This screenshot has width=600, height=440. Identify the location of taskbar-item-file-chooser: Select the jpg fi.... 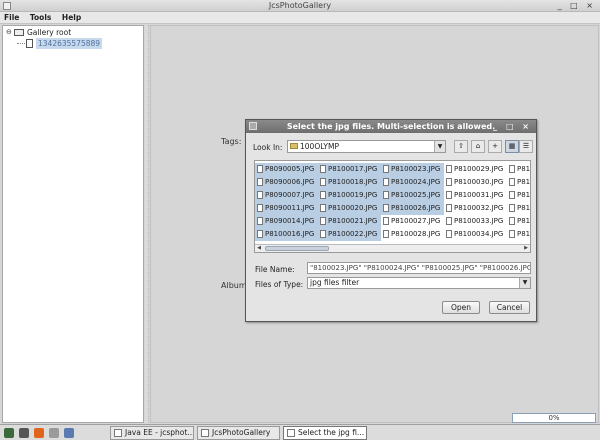
(325, 433).